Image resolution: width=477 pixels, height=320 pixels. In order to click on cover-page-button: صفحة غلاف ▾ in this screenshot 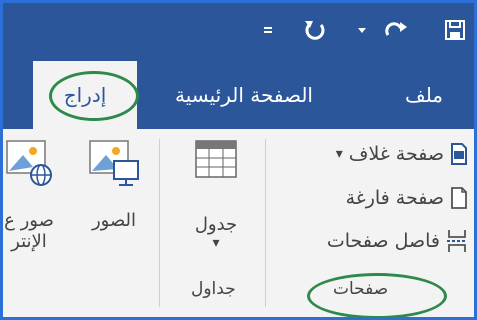, I will do `click(370, 154)`.